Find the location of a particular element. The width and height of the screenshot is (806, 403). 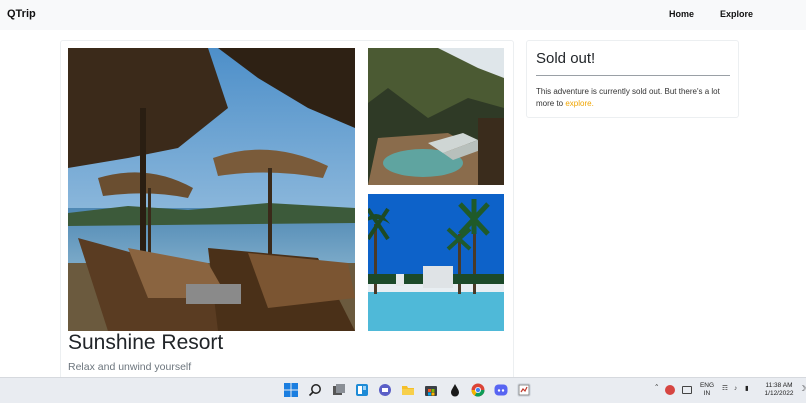

search-icon is located at coordinates (315, 390).